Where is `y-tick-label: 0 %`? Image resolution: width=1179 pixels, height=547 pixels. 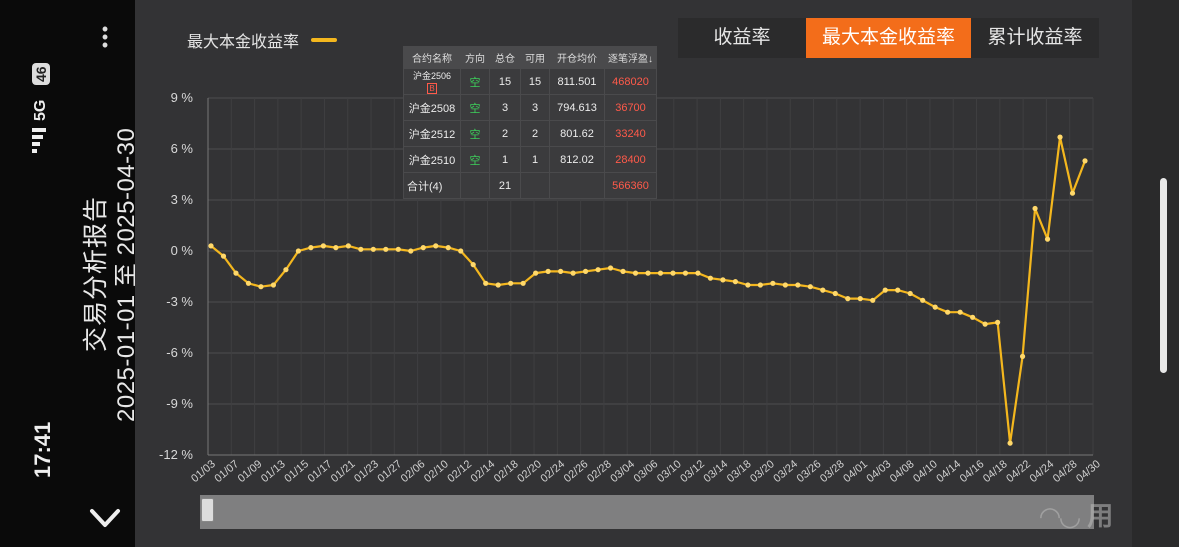
y-tick-label: 0 % is located at coordinates (182, 250).